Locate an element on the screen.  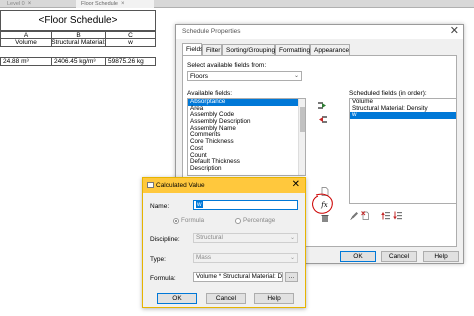
list-item: w is located at coordinates (403, 116).